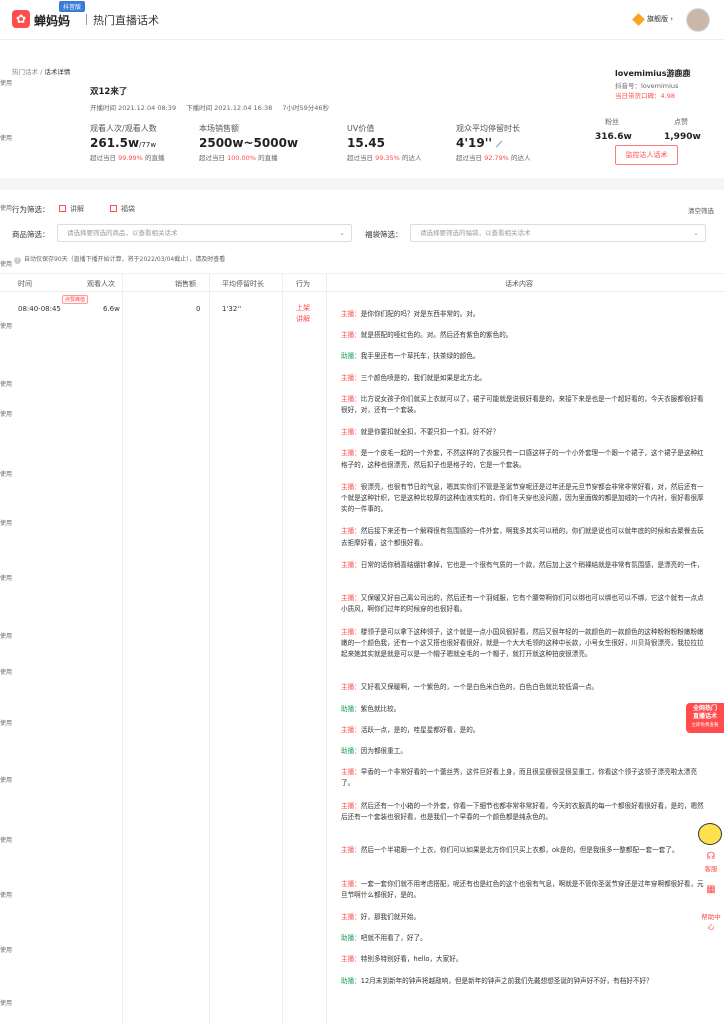  I want to click on hot-scripts-float: 全网热门 直播话术 立即免费查看, so click(705, 718).